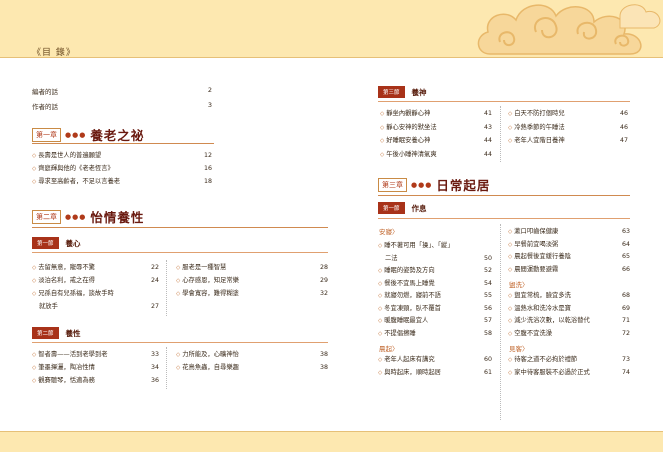 This screenshot has height=452, width=663. I want to click on toc-entry: 漱口叩齒保健康 63, so click(569, 232).